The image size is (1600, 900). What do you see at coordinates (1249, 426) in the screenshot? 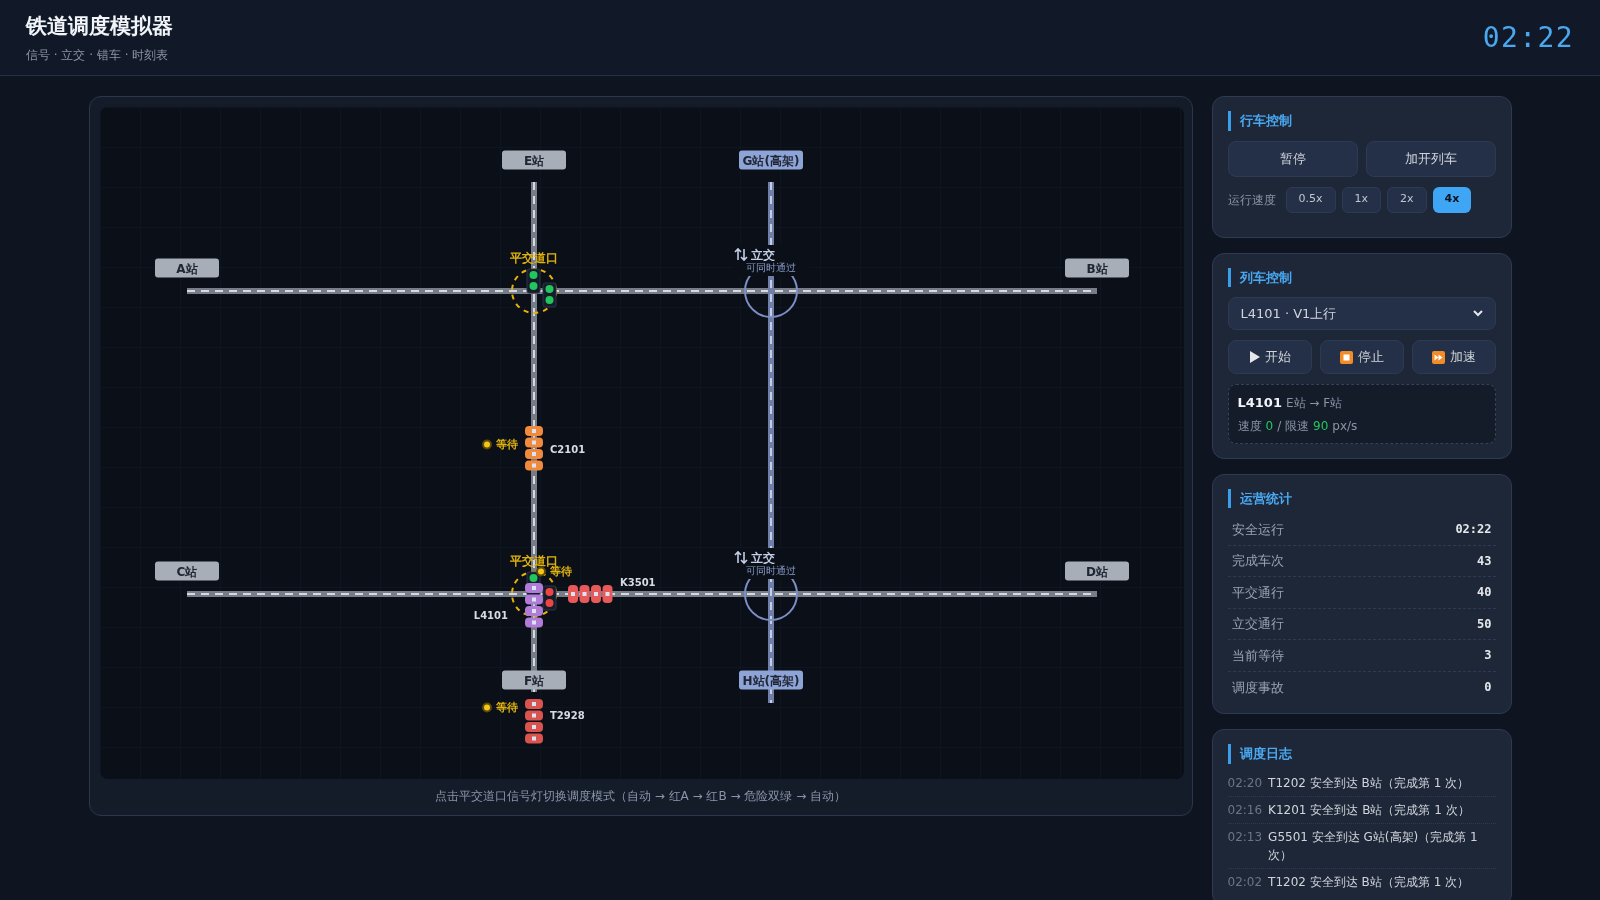
I see `speed-caption: 速度` at bounding box center [1249, 426].